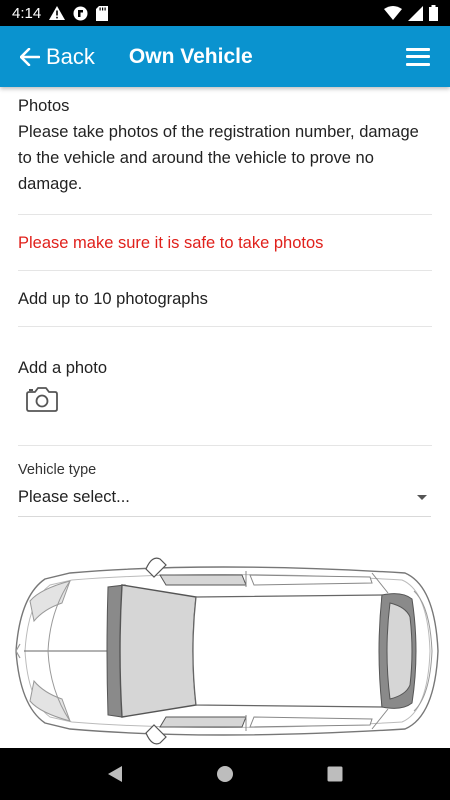  I want to click on photos-heading: Photos, so click(44, 106).